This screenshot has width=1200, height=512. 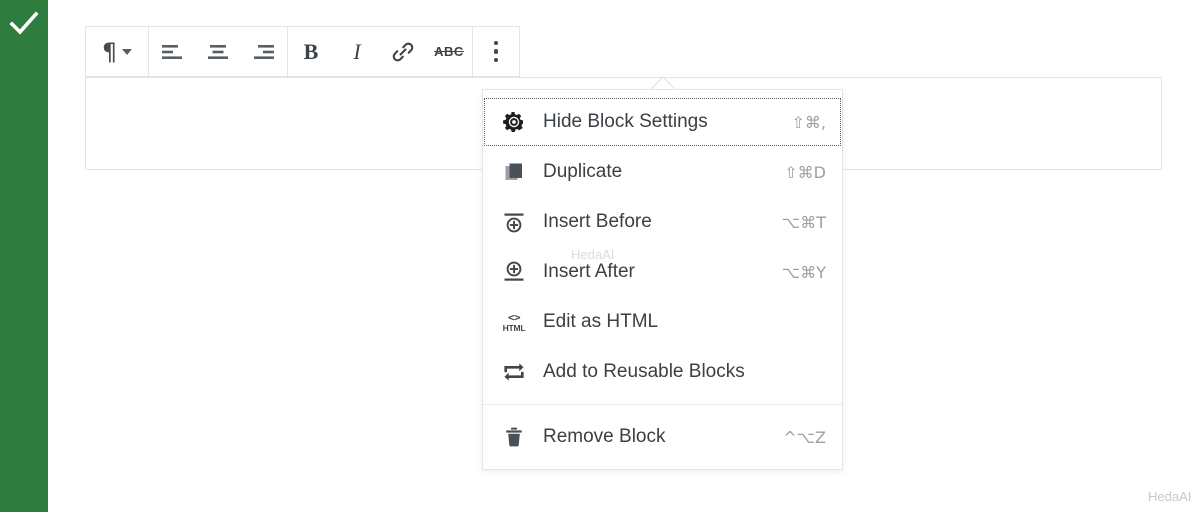 I want to click on vertical-ellipsis-icon, so click(x=496, y=51).